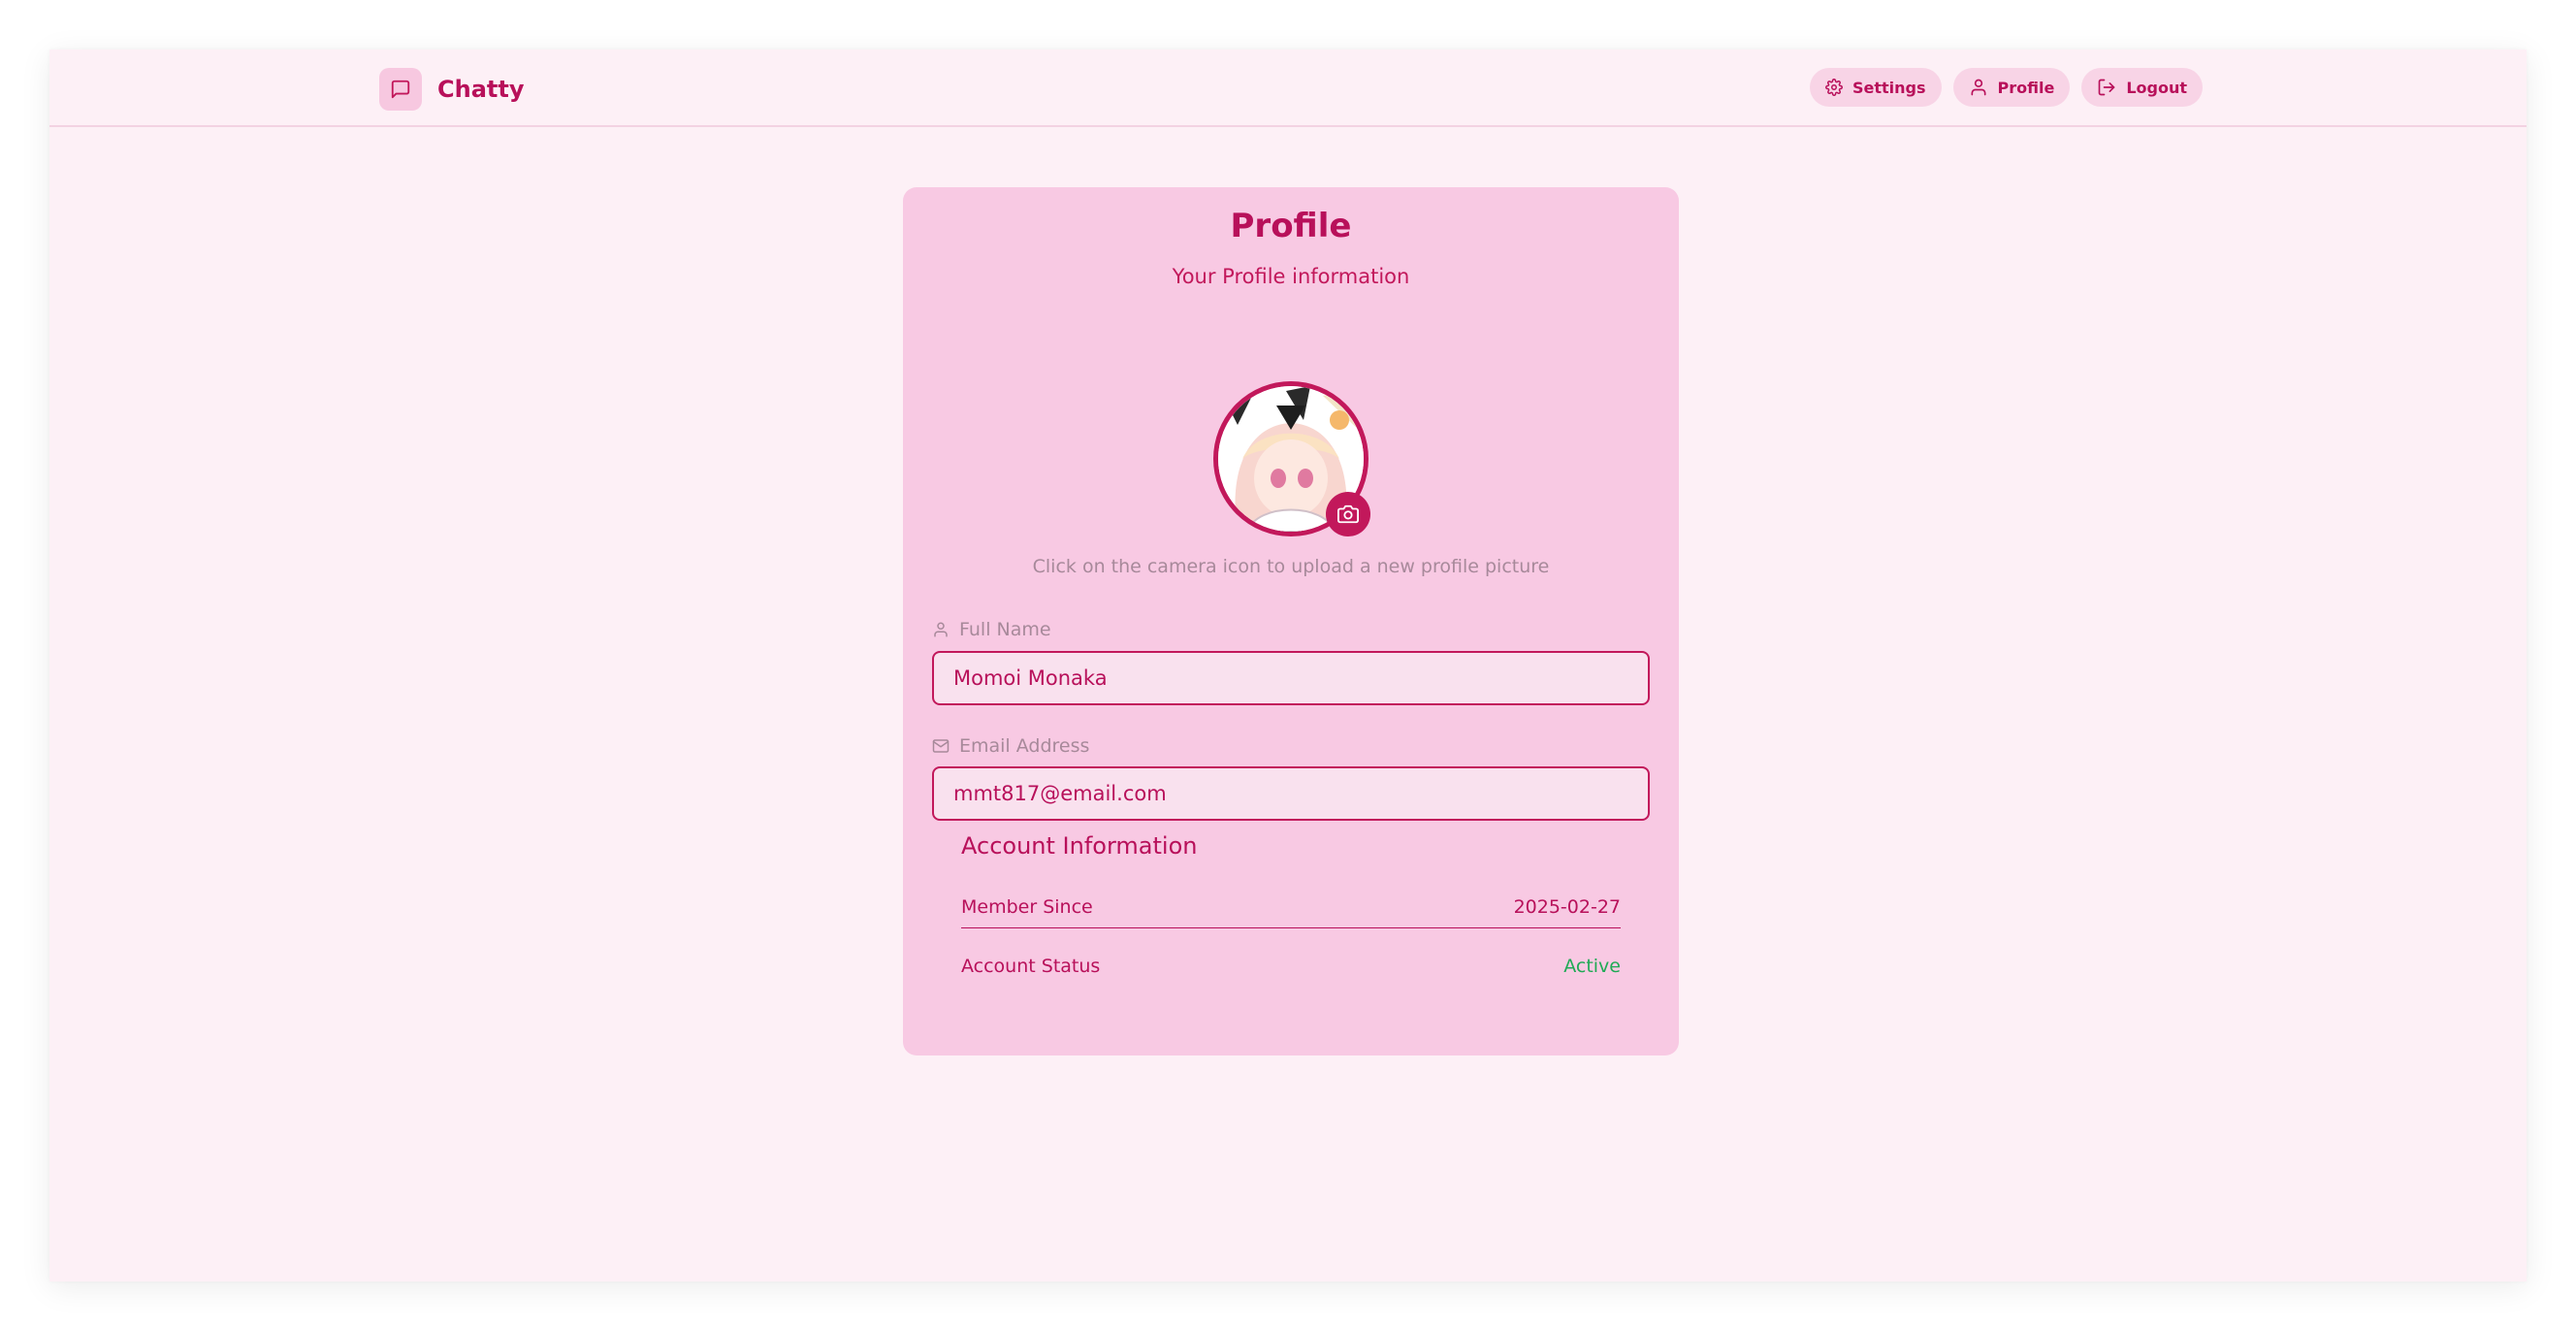 The width and height of the screenshot is (2576, 1331). What do you see at coordinates (2106, 88) in the screenshot?
I see `logout-icon` at bounding box center [2106, 88].